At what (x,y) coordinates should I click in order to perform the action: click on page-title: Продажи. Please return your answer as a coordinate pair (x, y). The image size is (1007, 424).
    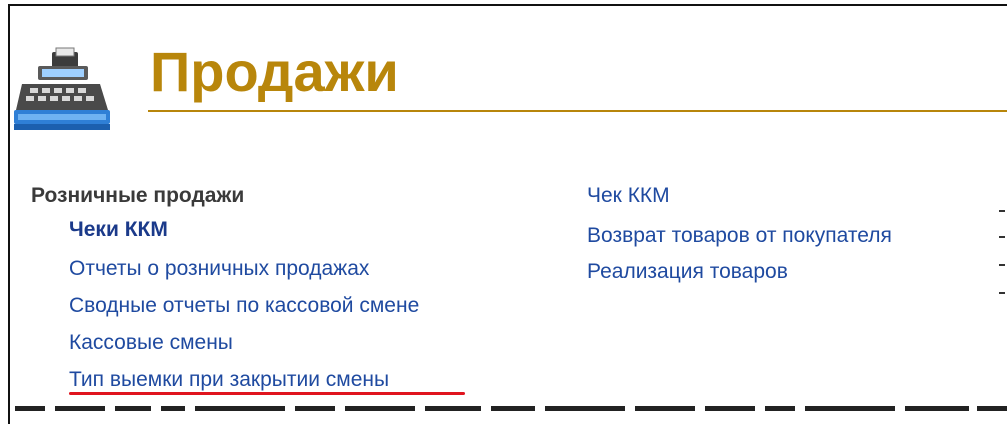
    Looking at the image, I should click on (274, 71).